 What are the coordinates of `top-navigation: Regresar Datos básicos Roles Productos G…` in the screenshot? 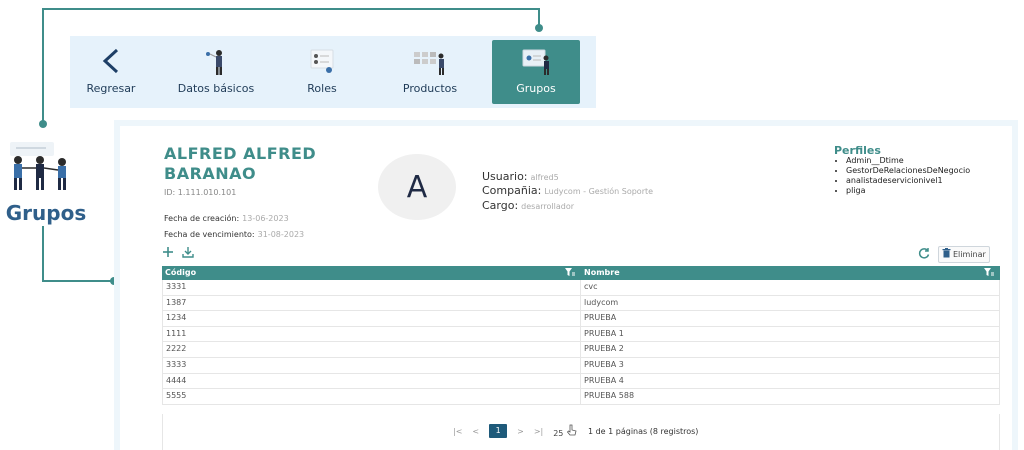 It's located at (333, 72).